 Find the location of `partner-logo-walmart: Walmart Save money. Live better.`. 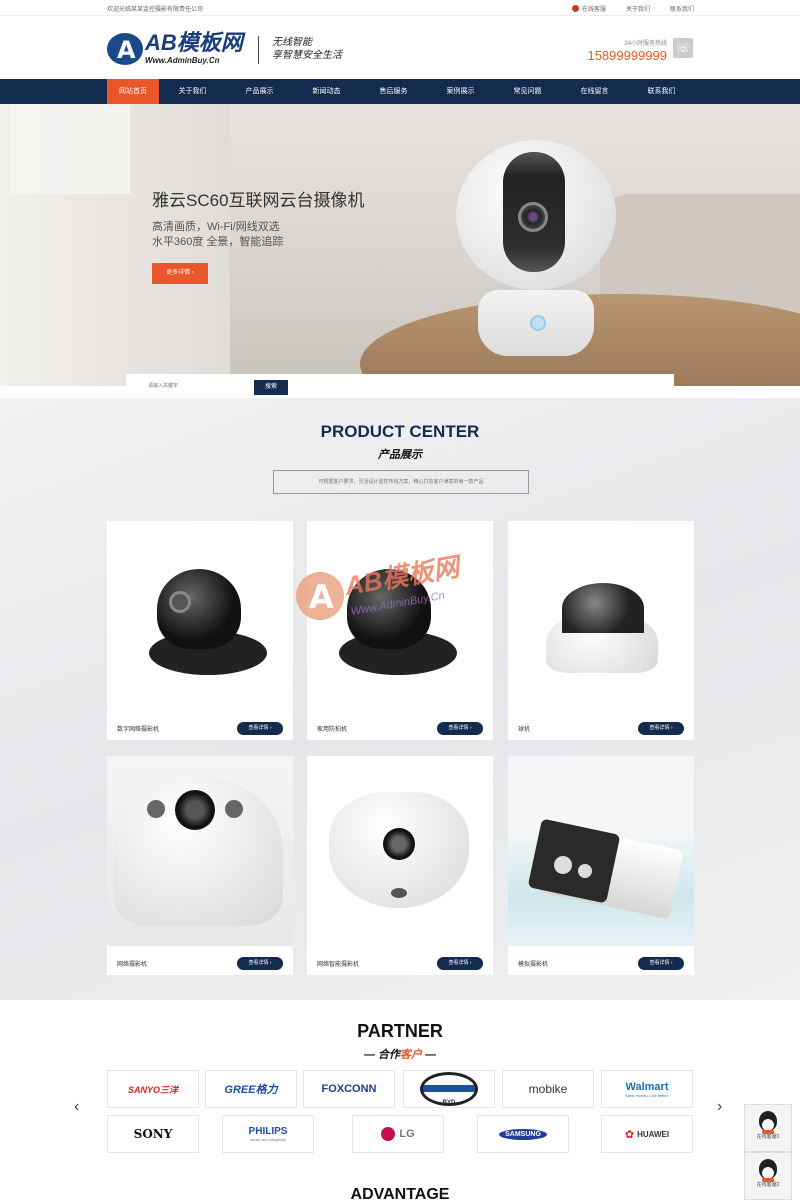

partner-logo-walmart: Walmart Save money. Live better. is located at coordinates (647, 1089).